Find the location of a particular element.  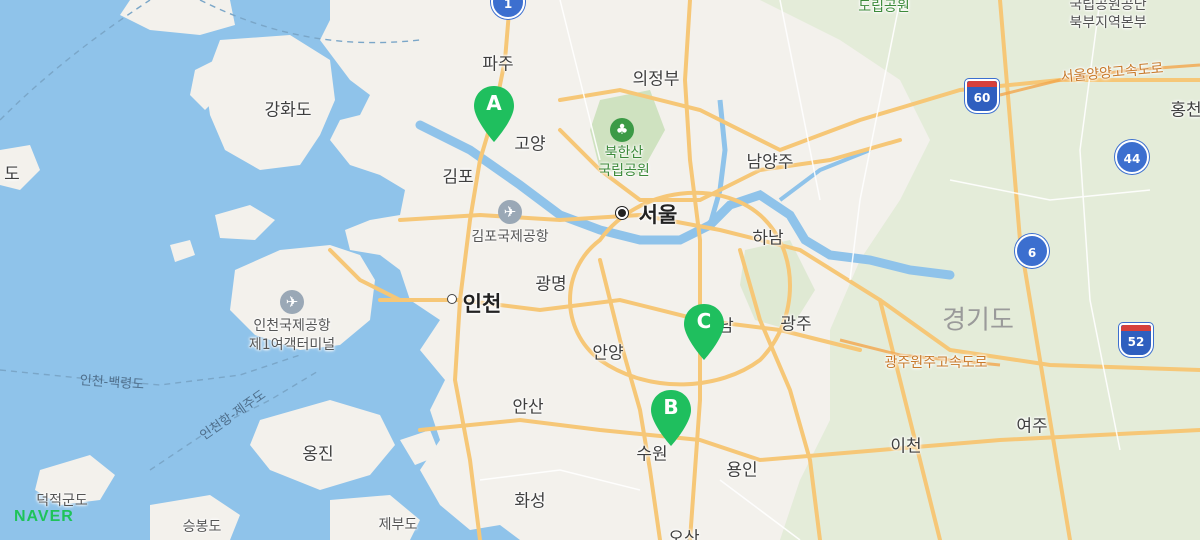

island-label-jebu: 제부도 is located at coordinates (398, 525).